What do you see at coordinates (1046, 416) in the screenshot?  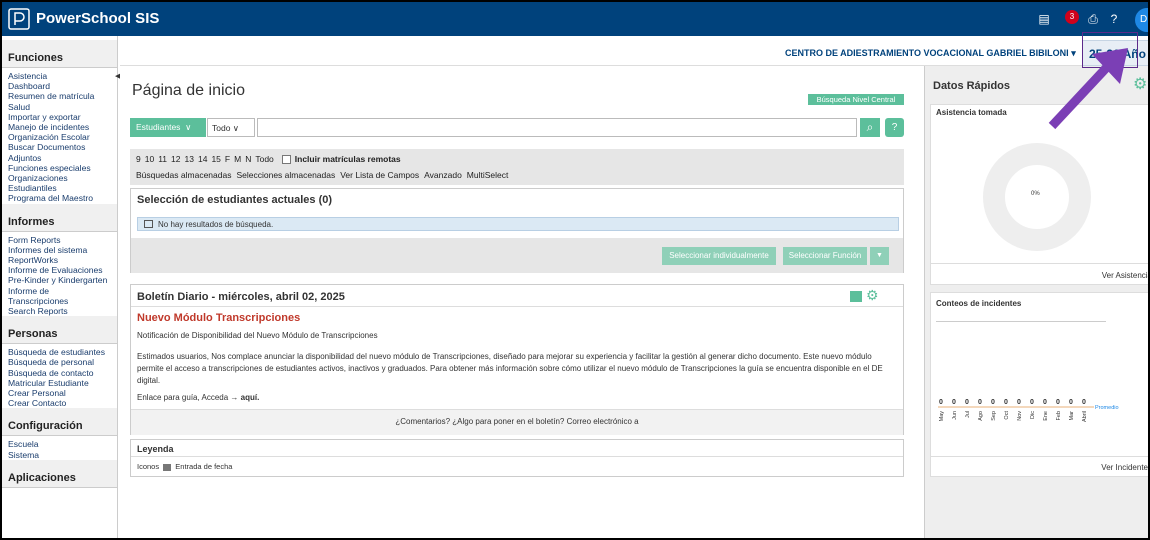 I see `tick-label: Ene` at bounding box center [1046, 416].